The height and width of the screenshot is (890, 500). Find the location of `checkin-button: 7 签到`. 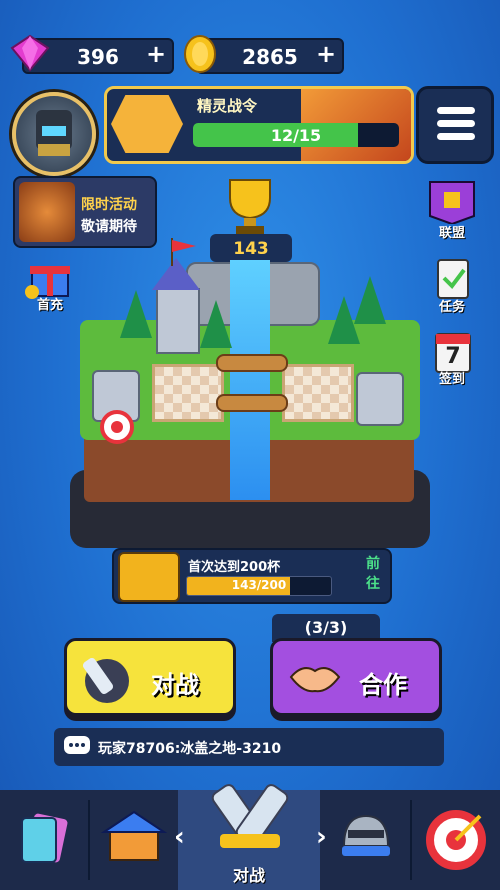

checkin-button: 7 签到 is located at coordinates (452, 359).